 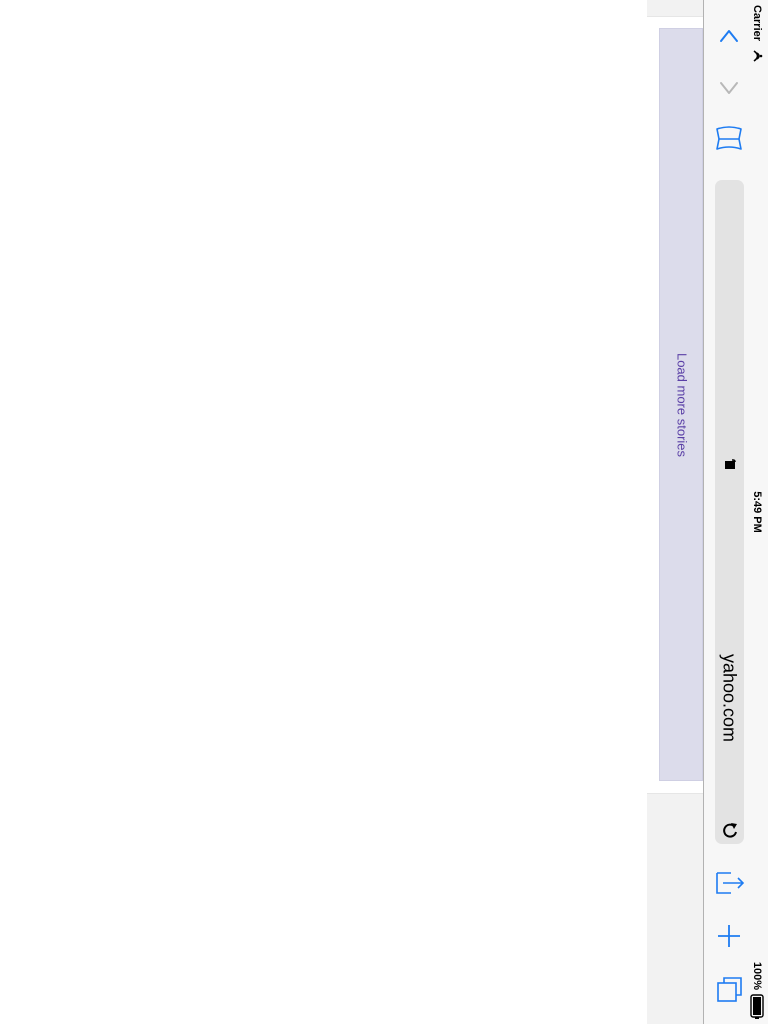 I want to click on wifi-icon, so click(x=758, y=56).